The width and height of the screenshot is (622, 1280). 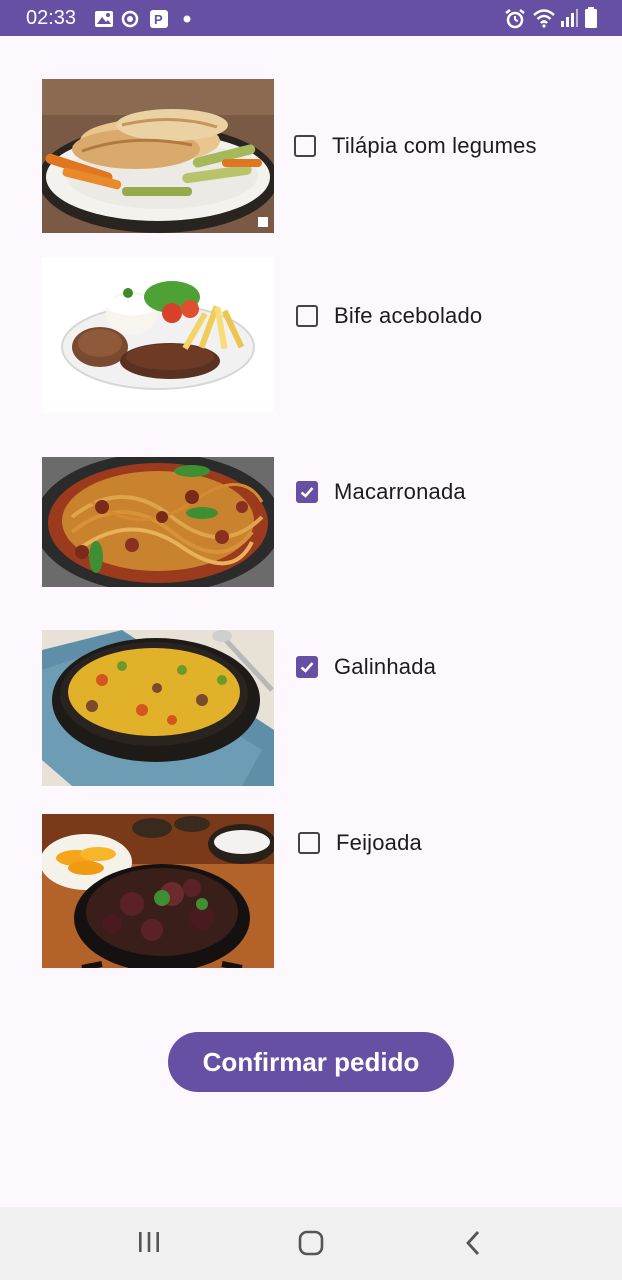 I want to click on signal-icon, so click(x=569, y=18).